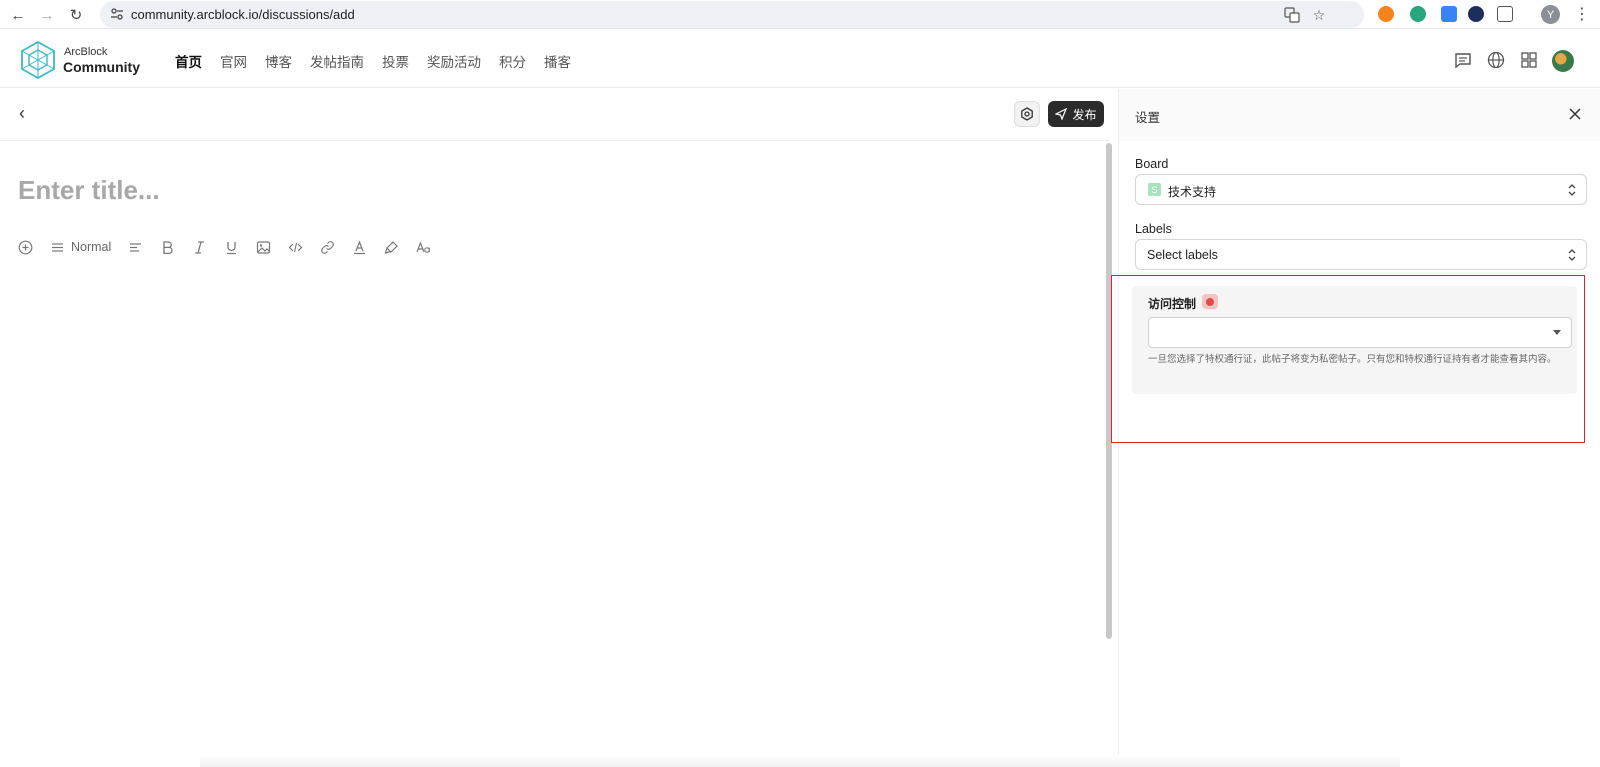 The height and width of the screenshot is (767, 1600). What do you see at coordinates (22, 113) in the screenshot?
I see `back-chevron-icon: ‹` at bounding box center [22, 113].